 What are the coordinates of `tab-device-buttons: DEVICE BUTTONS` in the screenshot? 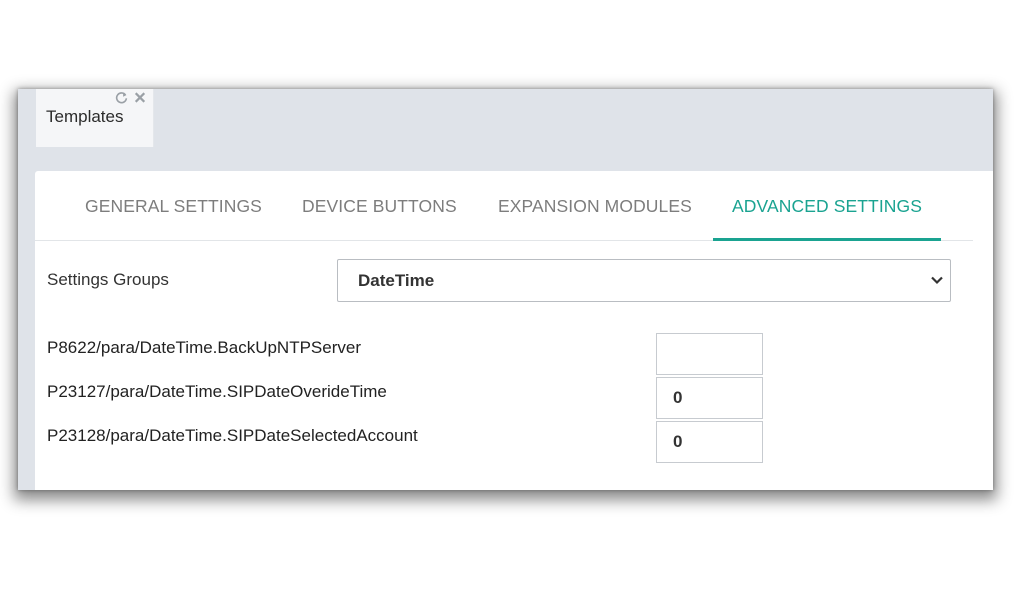 It's located at (379, 206).